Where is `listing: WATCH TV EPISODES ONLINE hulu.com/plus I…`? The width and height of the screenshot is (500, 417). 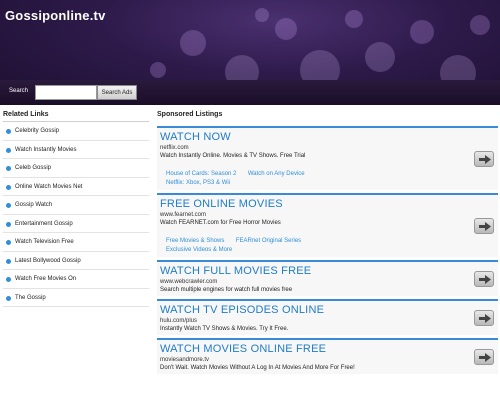 listing: WATCH TV EPISODES ONLINE hulu.com/plus I… is located at coordinates (327, 317).